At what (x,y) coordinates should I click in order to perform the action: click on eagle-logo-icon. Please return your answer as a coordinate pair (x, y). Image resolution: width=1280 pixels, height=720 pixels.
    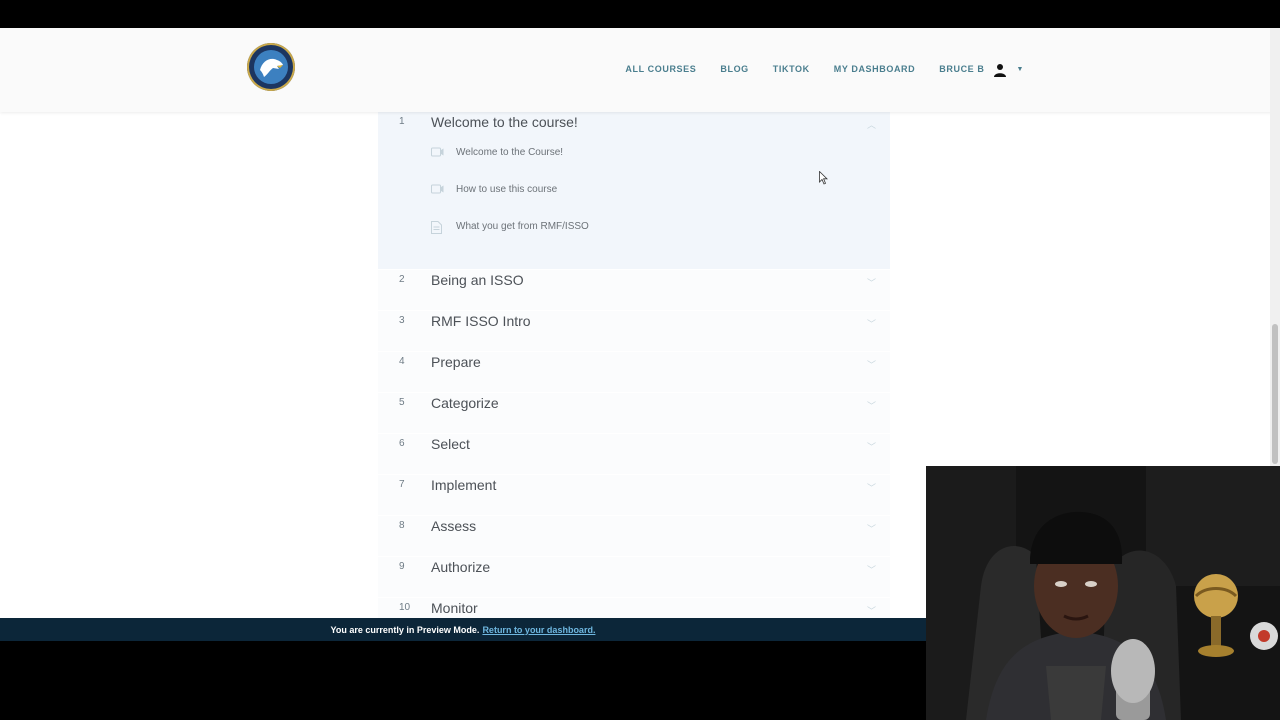
    Looking at the image, I should click on (271, 67).